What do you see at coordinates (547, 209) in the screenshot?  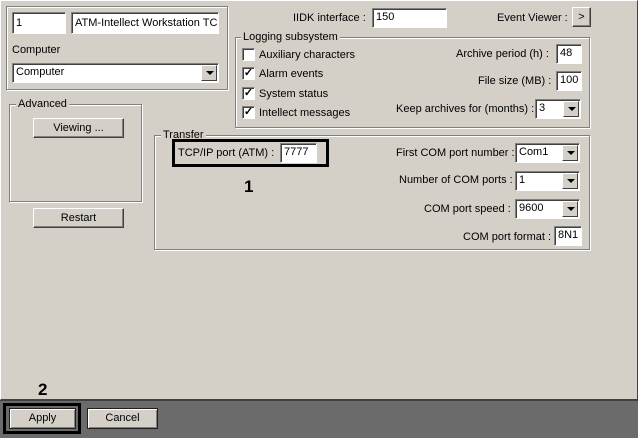 I see `com-port-speed-dropdown: 9600` at bounding box center [547, 209].